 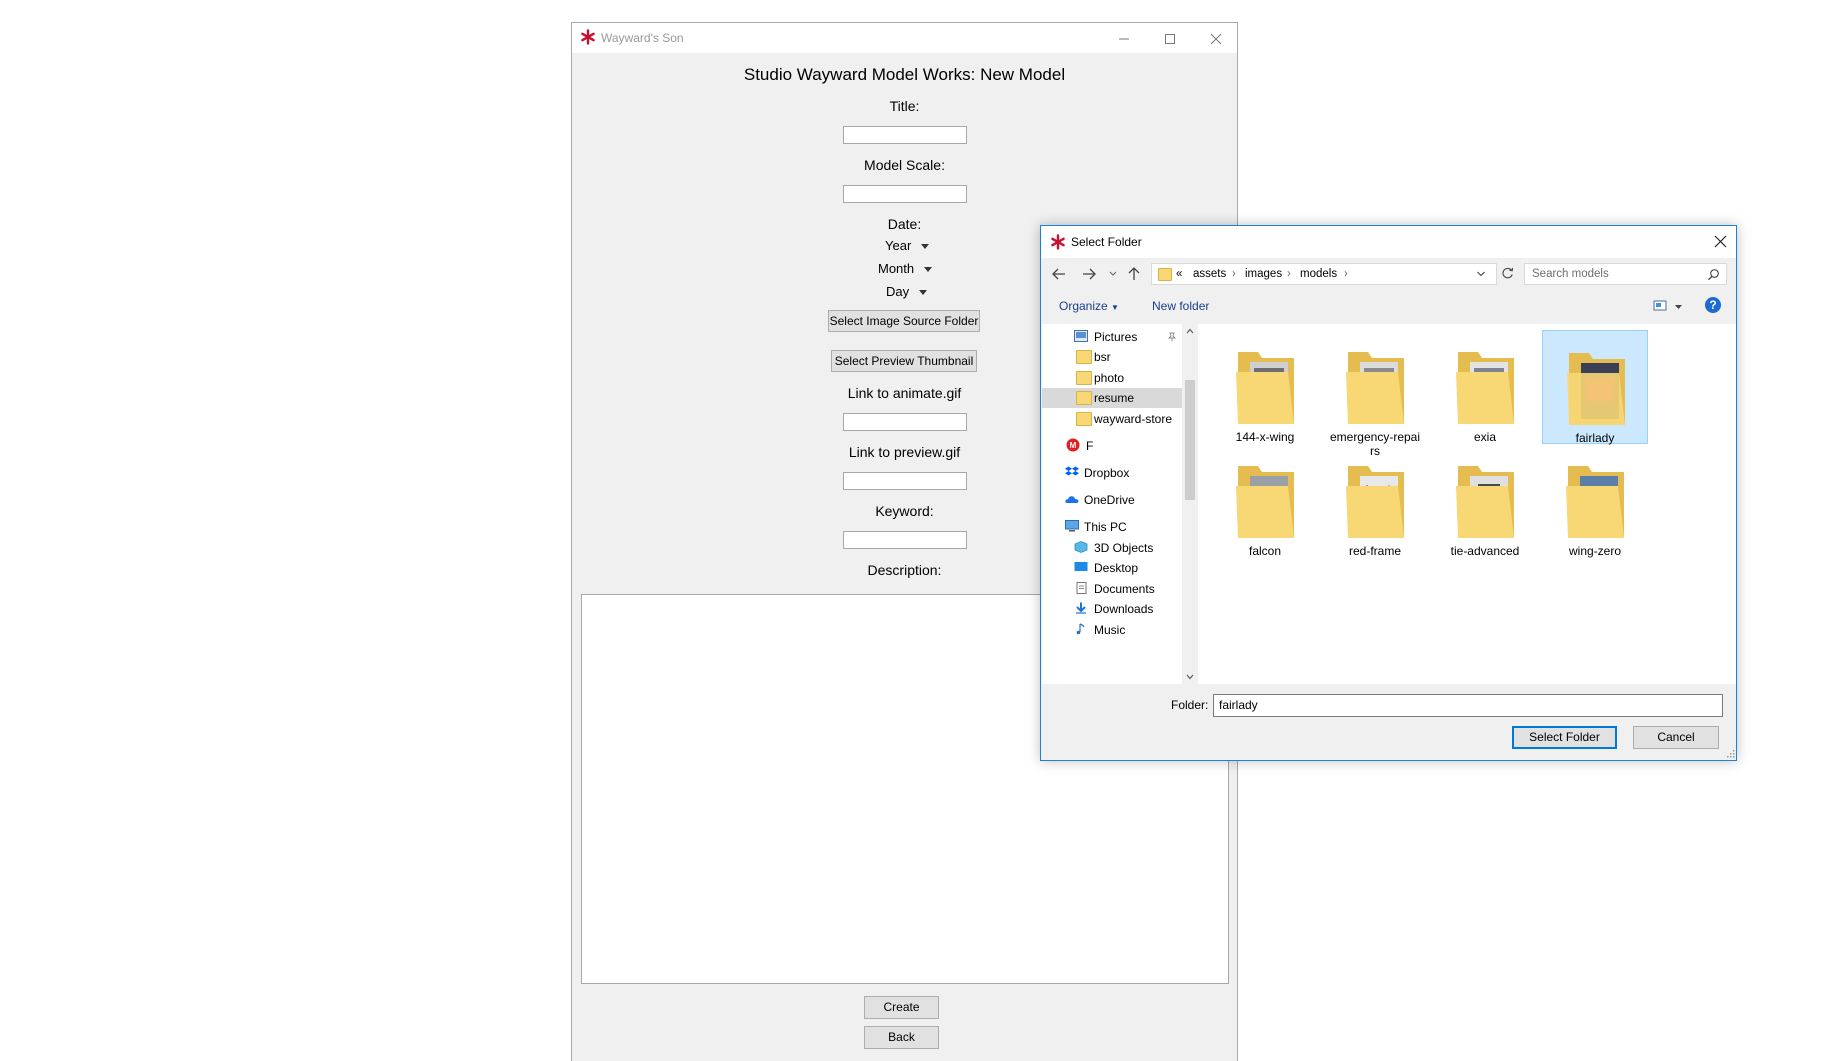 I want to click on scroll-up-icon, so click(x=1190, y=331).